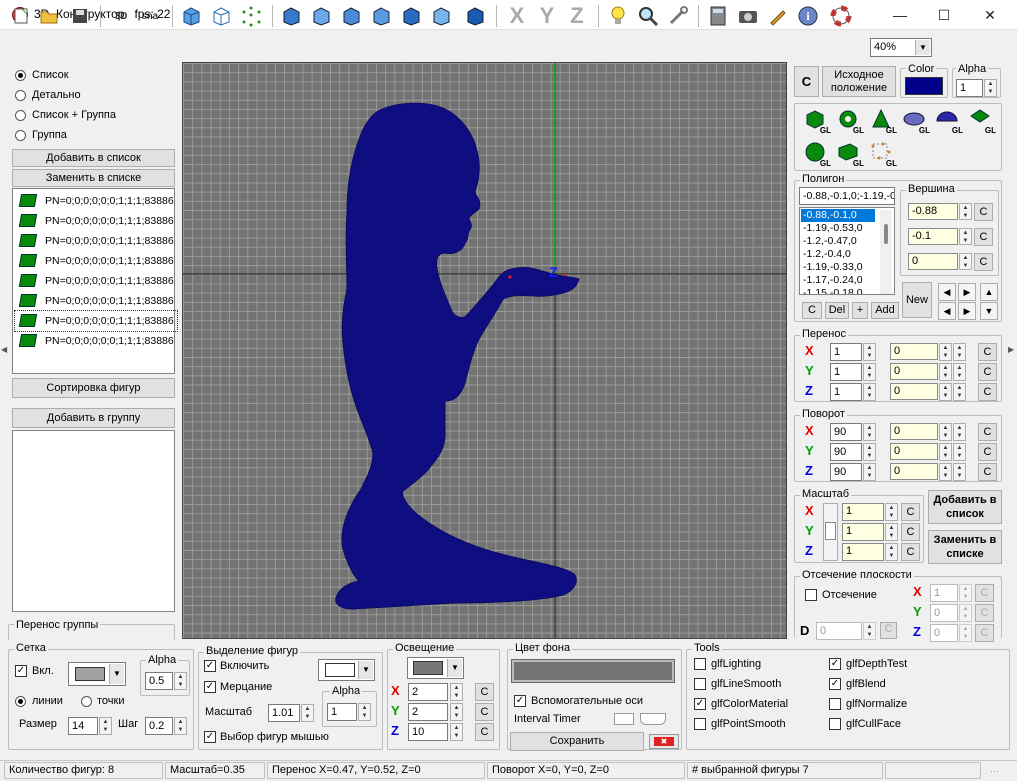 The height and width of the screenshot is (781, 1017). Describe the element at coordinates (678, 16) in the screenshot. I see `tools-icon` at that location.